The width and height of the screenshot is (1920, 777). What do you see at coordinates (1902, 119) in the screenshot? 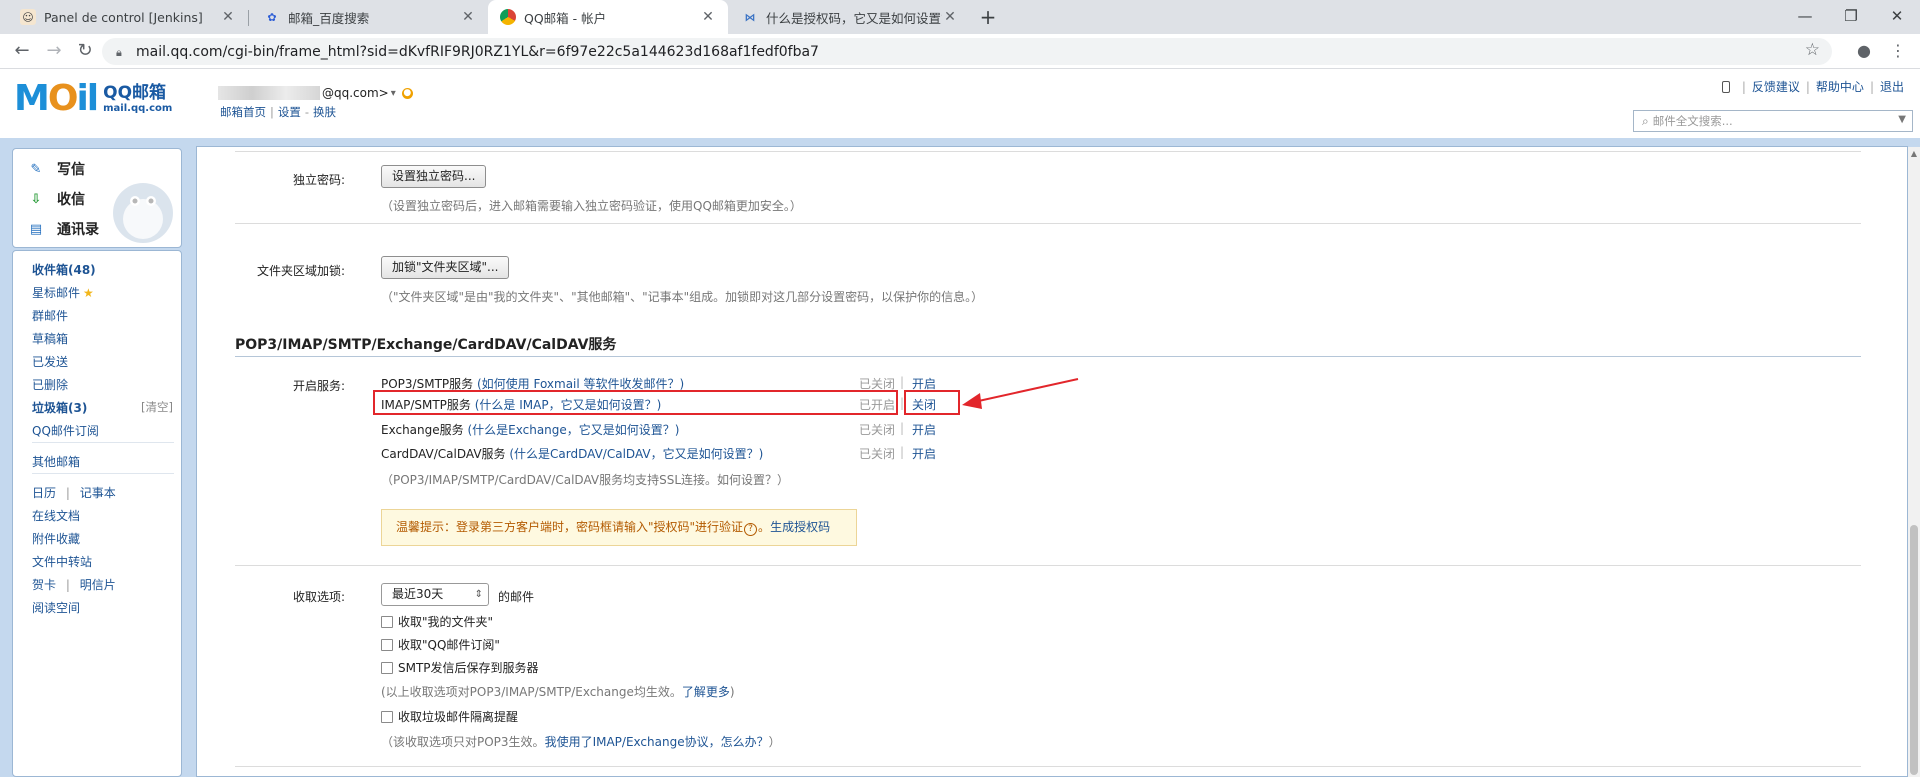
I see `dropdown-arrow-icon: ▼` at bounding box center [1902, 119].